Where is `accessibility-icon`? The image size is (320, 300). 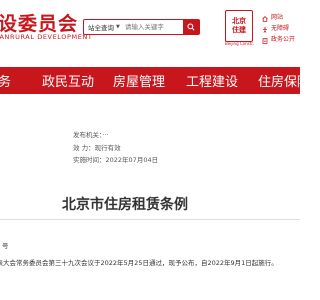 accessibility-icon is located at coordinates (265, 29).